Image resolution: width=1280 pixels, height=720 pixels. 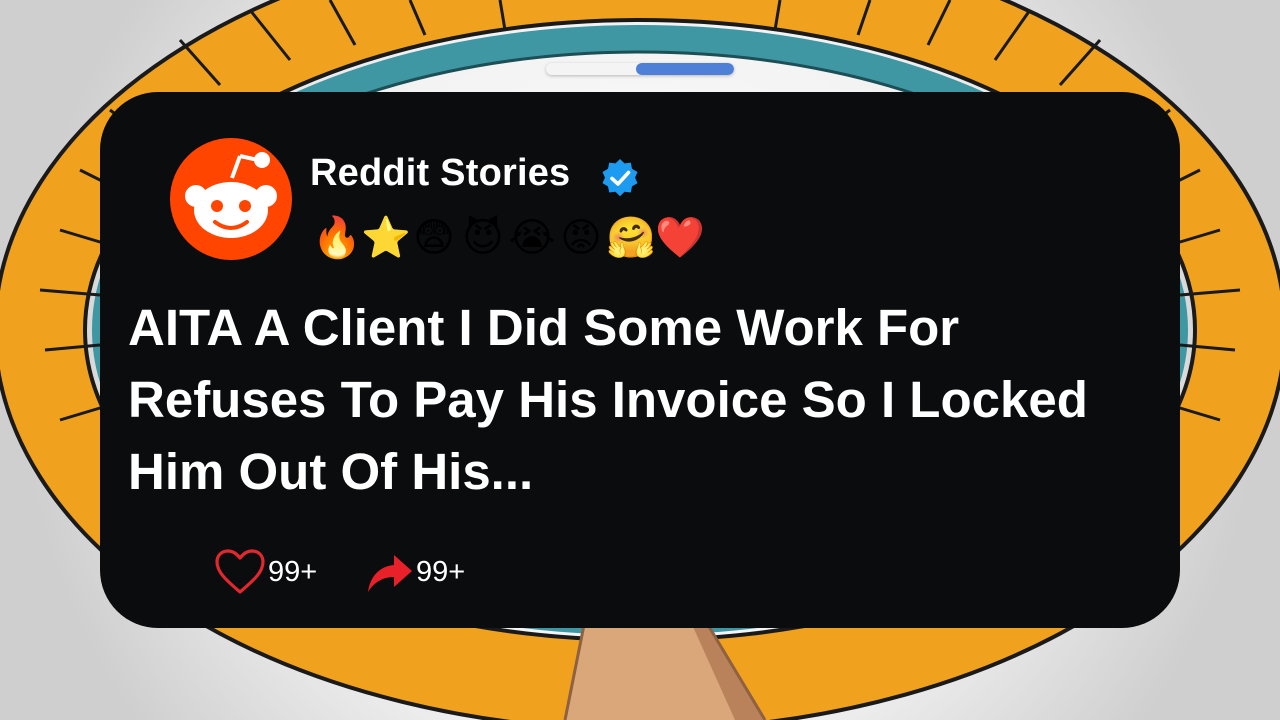 What do you see at coordinates (680, 238) in the screenshot?
I see `heart-emoji: ❤️` at bounding box center [680, 238].